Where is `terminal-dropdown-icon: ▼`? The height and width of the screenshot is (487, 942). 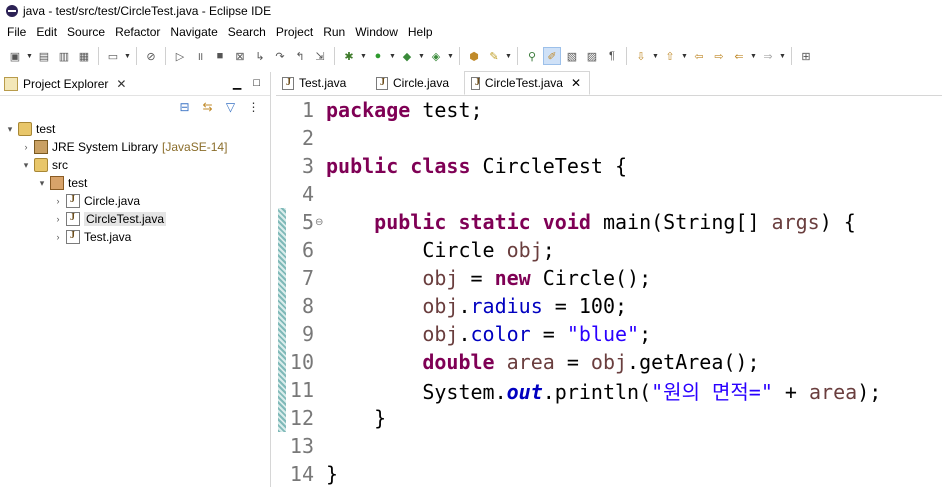
terminal-dropdown-icon: ▼ is located at coordinates (127, 56).